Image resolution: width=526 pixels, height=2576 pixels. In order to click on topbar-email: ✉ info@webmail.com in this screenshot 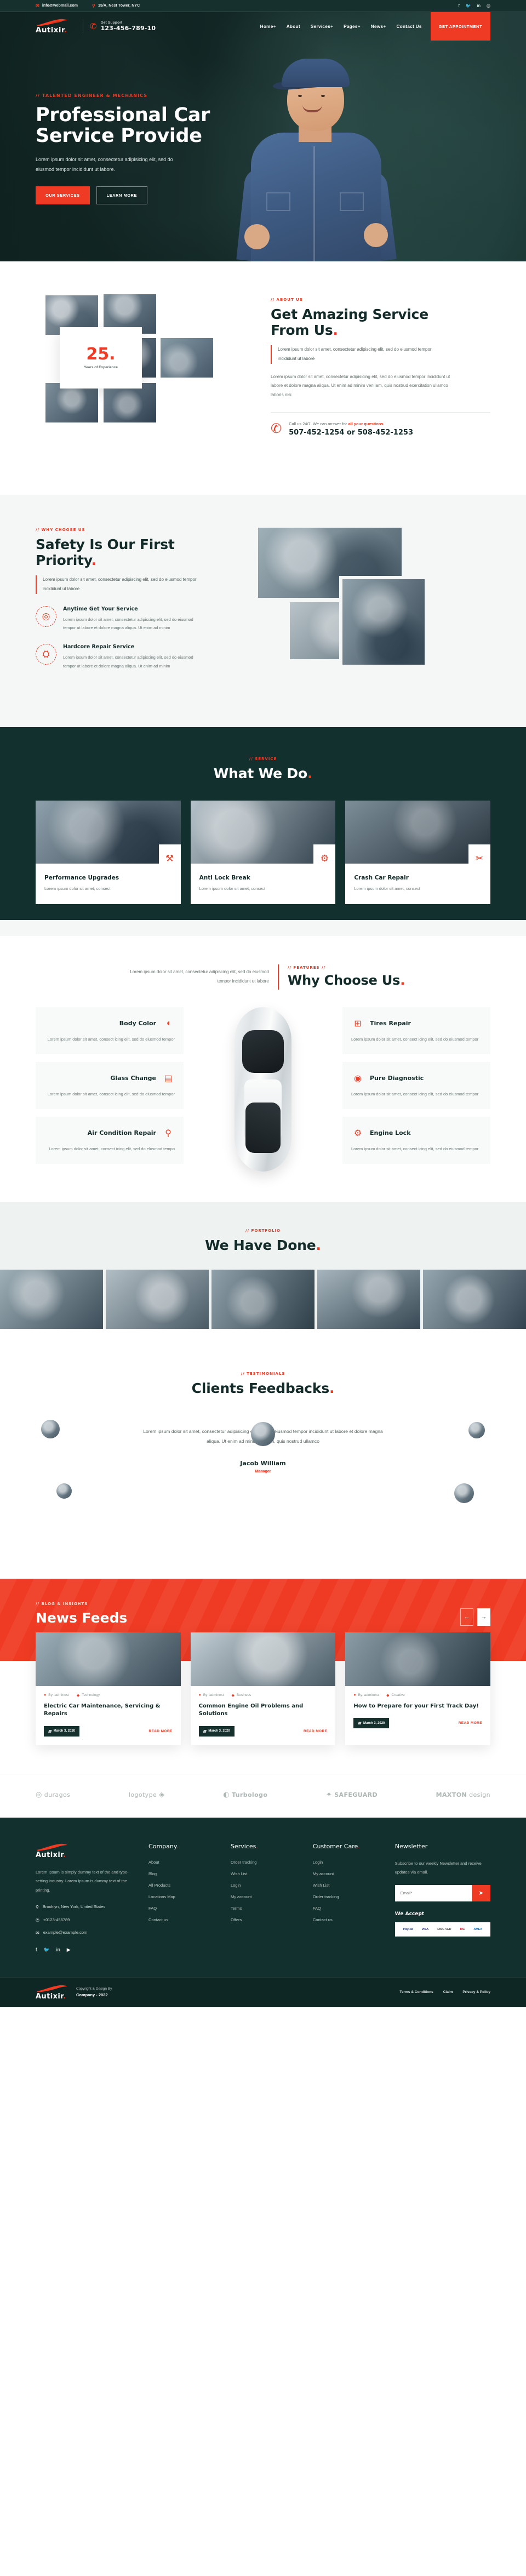, I will do `click(57, 6)`.